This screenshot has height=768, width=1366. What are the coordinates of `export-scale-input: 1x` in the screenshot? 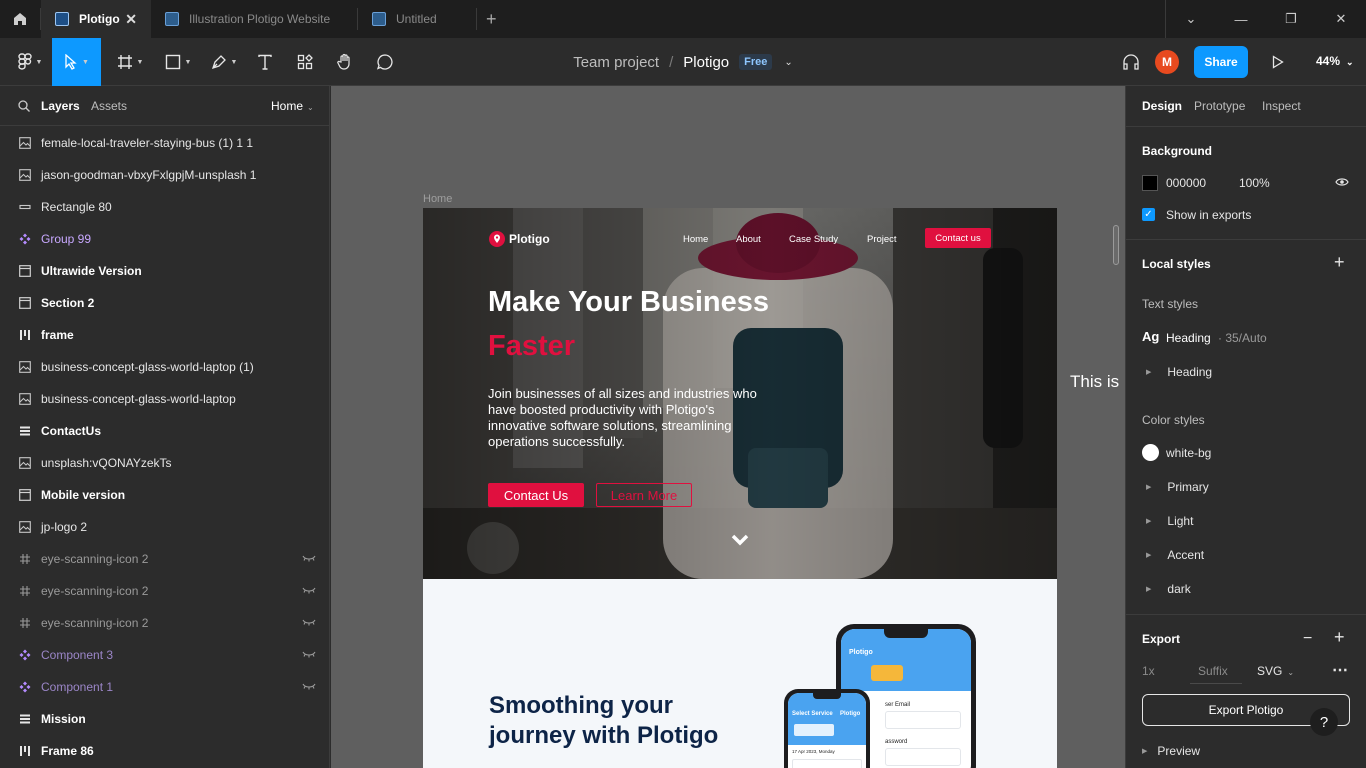 It's located at (1148, 671).